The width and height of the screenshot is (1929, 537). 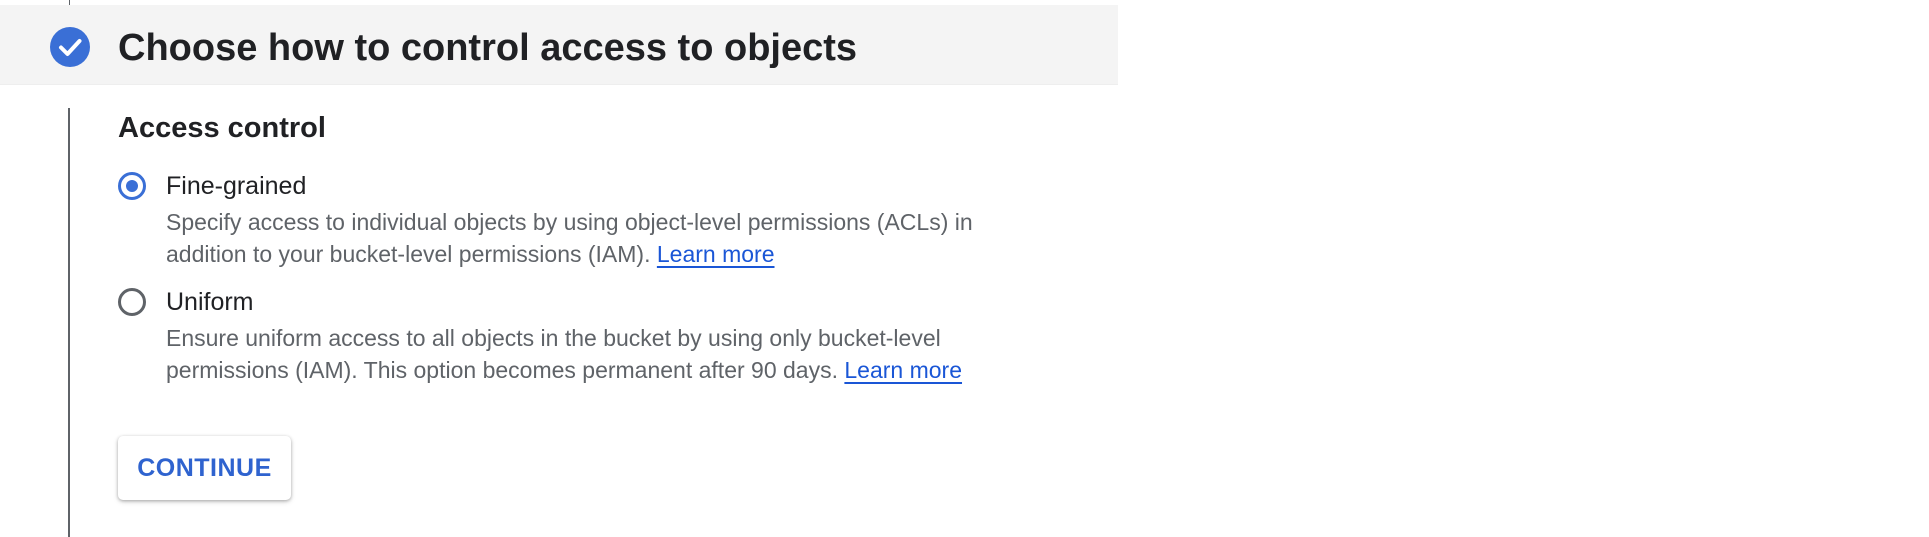 What do you see at coordinates (69, 322) in the screenshot?
I see `timeline-connector` at bounding box center [69, 322].